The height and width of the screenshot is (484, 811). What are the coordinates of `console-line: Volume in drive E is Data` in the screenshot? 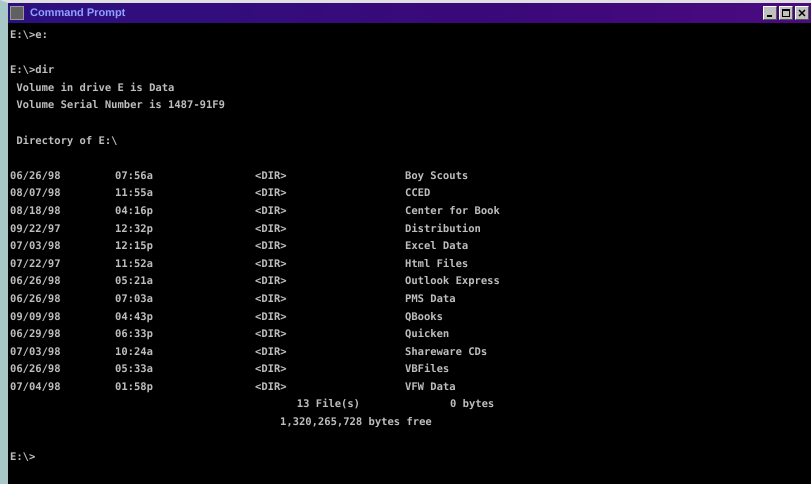 It's located at (94, 88).